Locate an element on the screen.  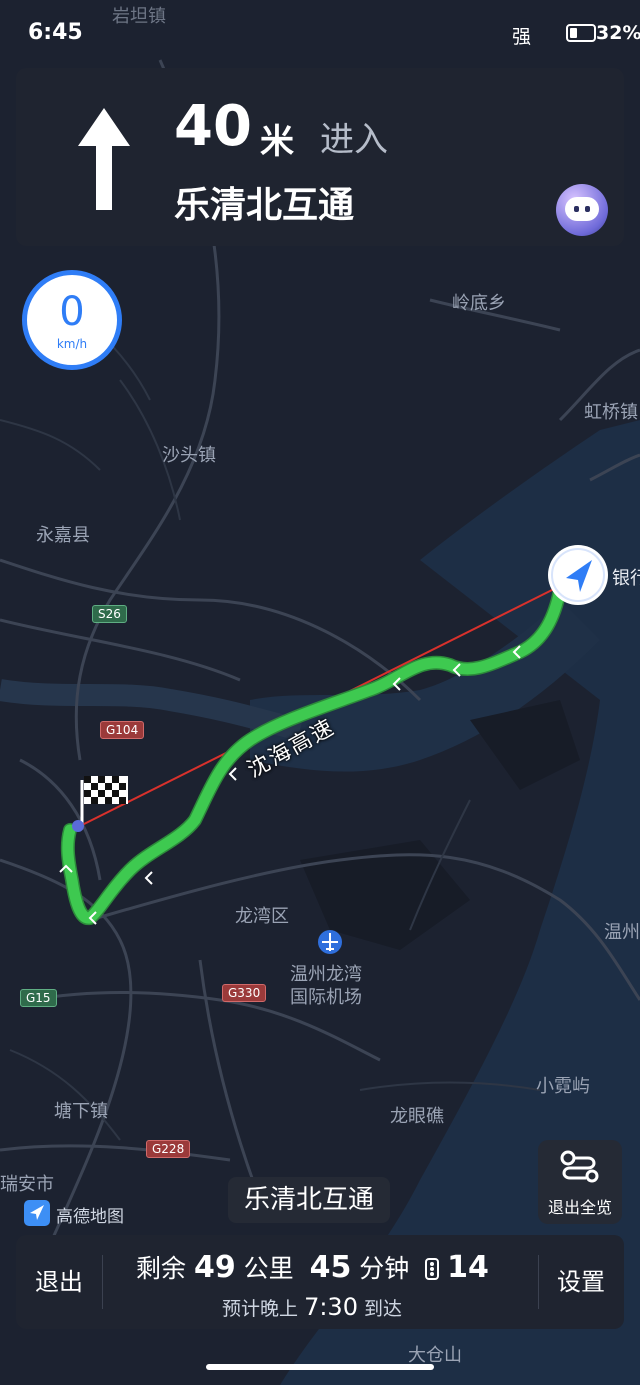
status-time: 6:45 is located at coordinates (55, 32).